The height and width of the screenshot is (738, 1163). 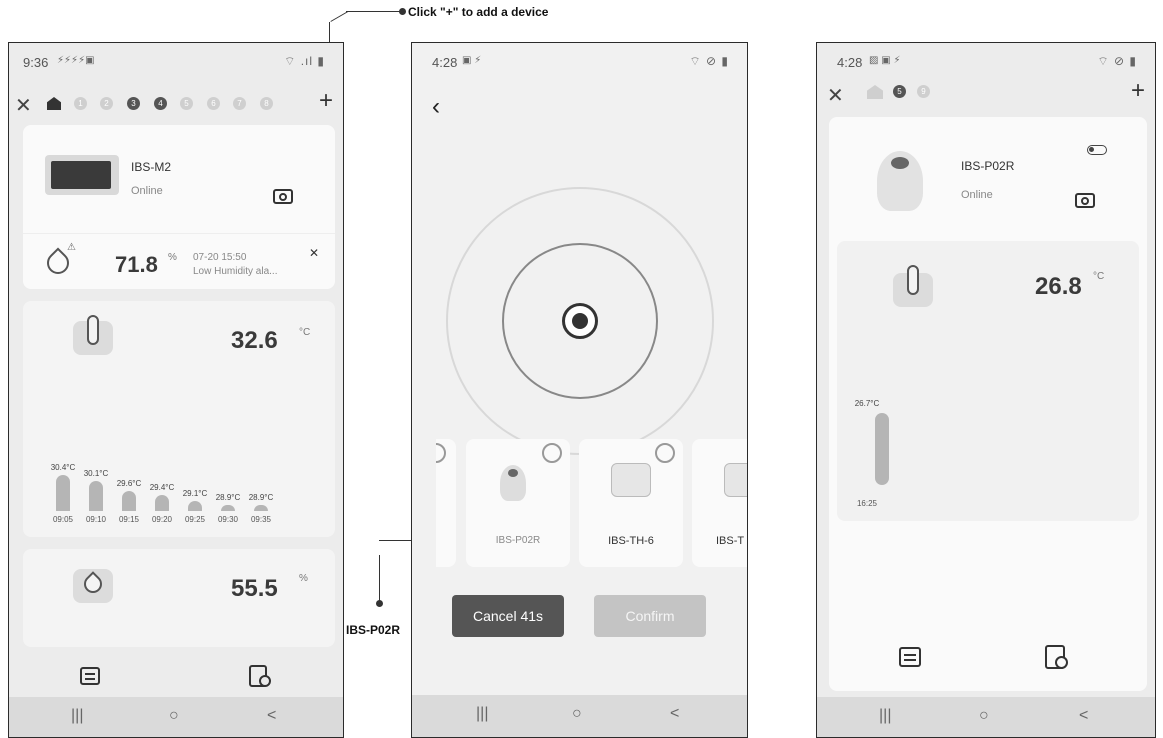 What do you see at coordinates (239, 103) in the screenshot?
I see `device-tab-7: 7` at bounding box center [239, 103].